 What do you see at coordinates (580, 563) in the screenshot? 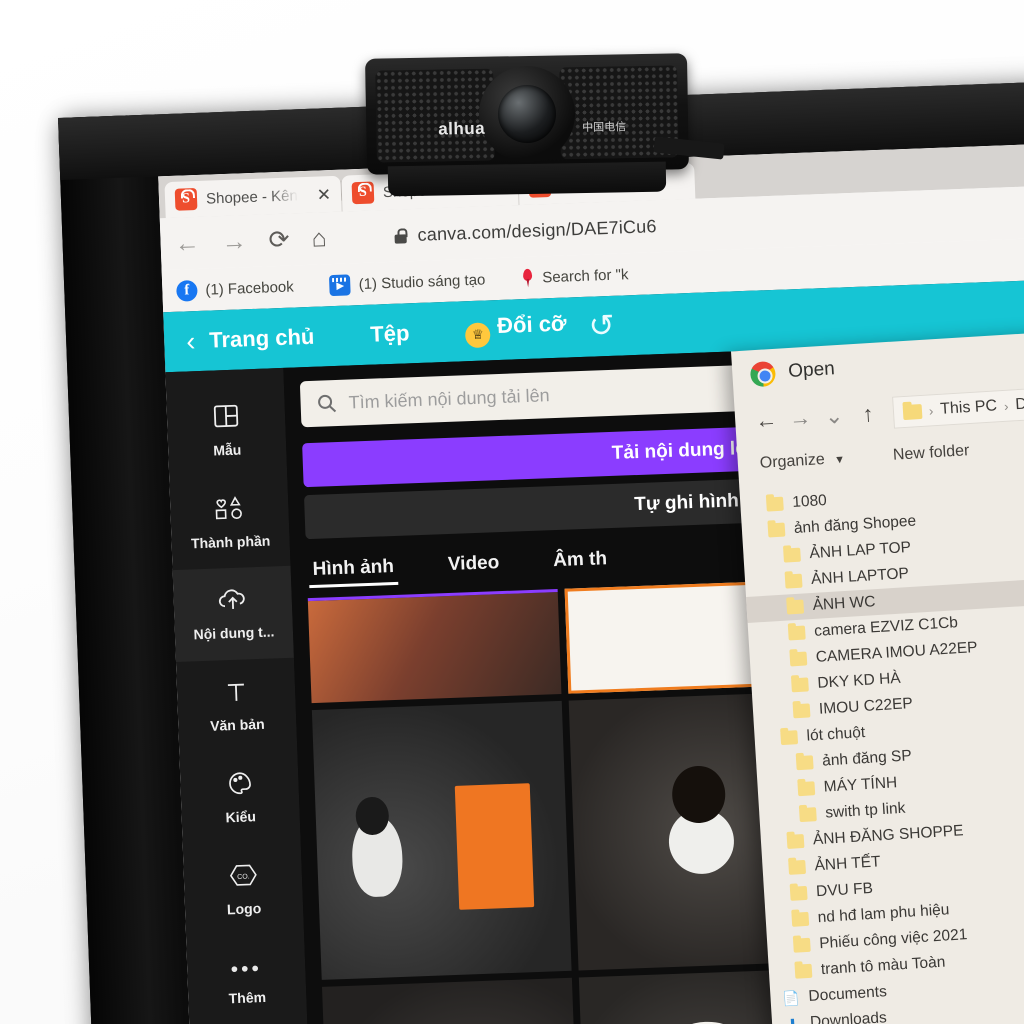
I see `tab-audio: Âm th` at bounding box center [580, 563].